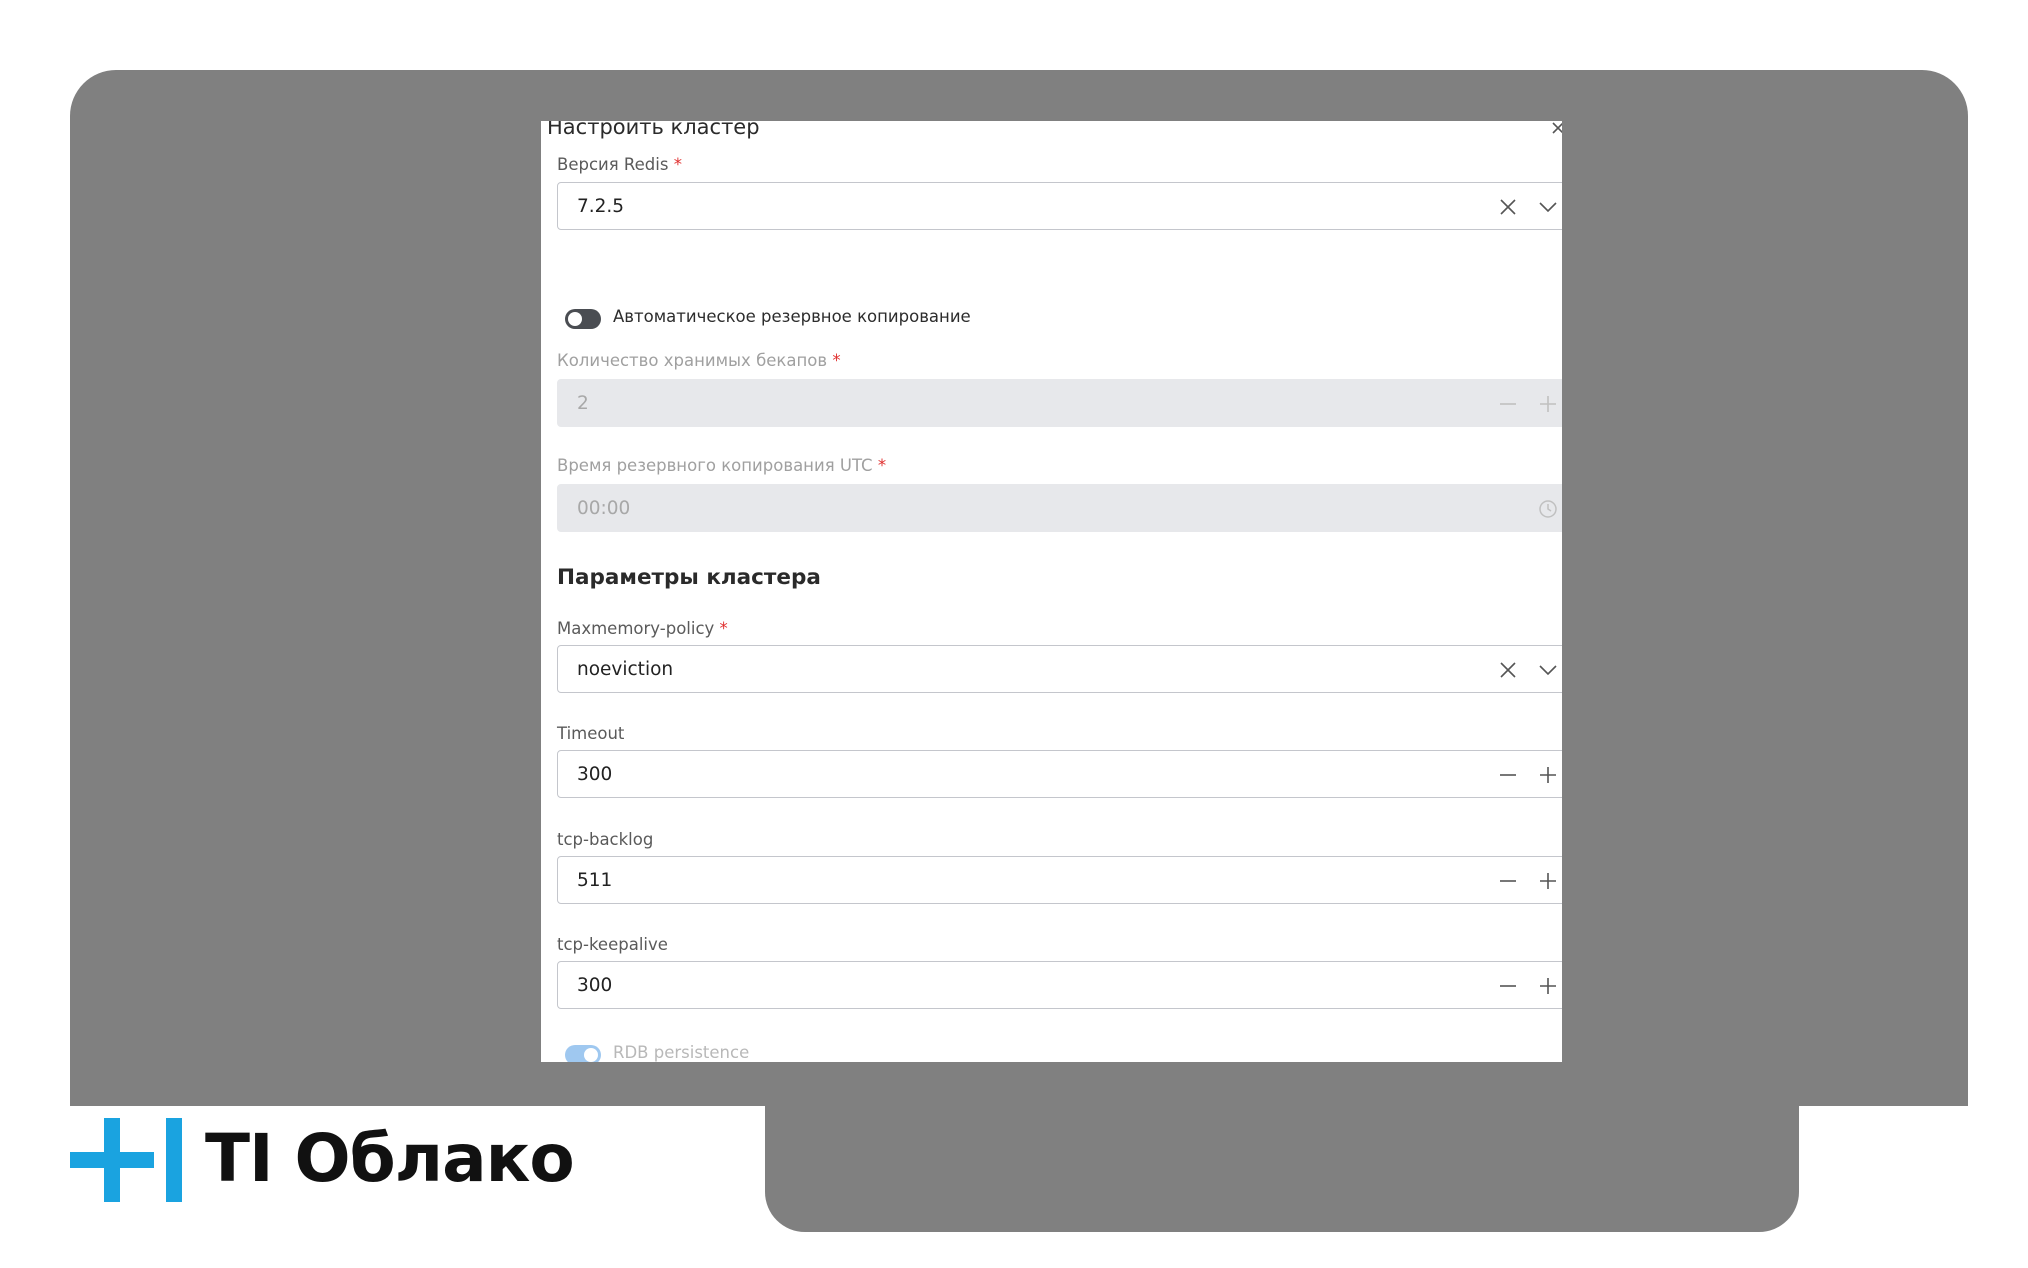 This screenshot has height=1268, width=2028. I want to click on timeout-input: 300, so click(1059, 774).